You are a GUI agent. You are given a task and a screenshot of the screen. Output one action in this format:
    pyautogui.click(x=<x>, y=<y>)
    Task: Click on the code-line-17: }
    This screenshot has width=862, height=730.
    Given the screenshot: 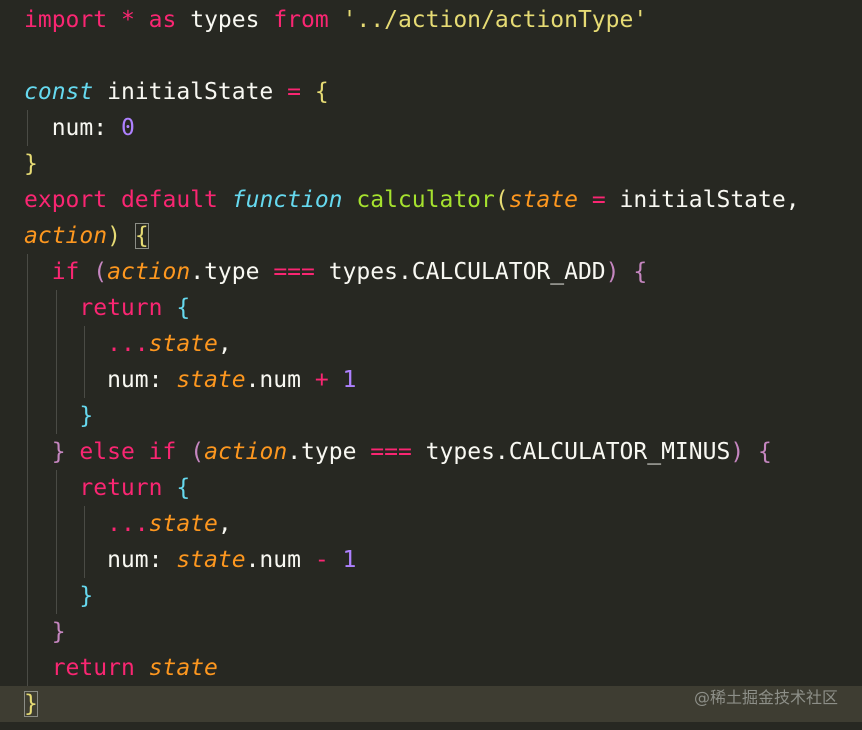 What is the action you would take?
    pyautogui.click(x=431, y=596)
    